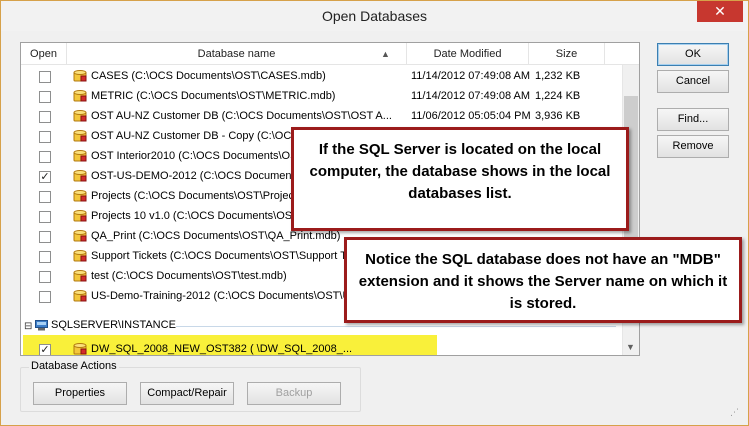 This screenshot has height=426, width=749. What do you see at coordinates (630, 347) in the screenshot?
I see `scroll-down-icon: ▼` at bounding box center [630, 347].